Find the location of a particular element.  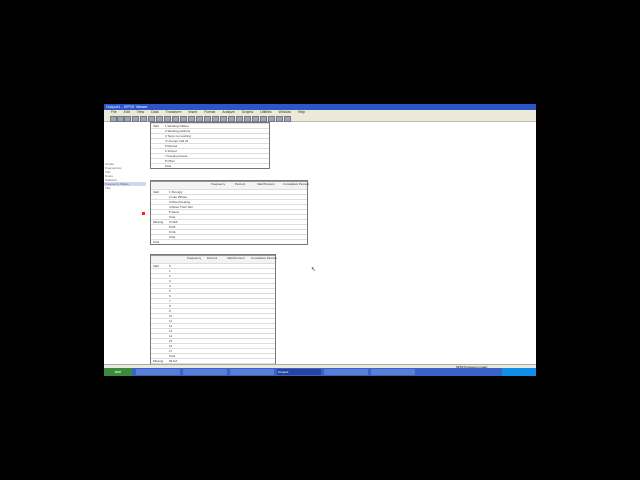

taskbar: start Output1 is located at coordinates (320, 372).